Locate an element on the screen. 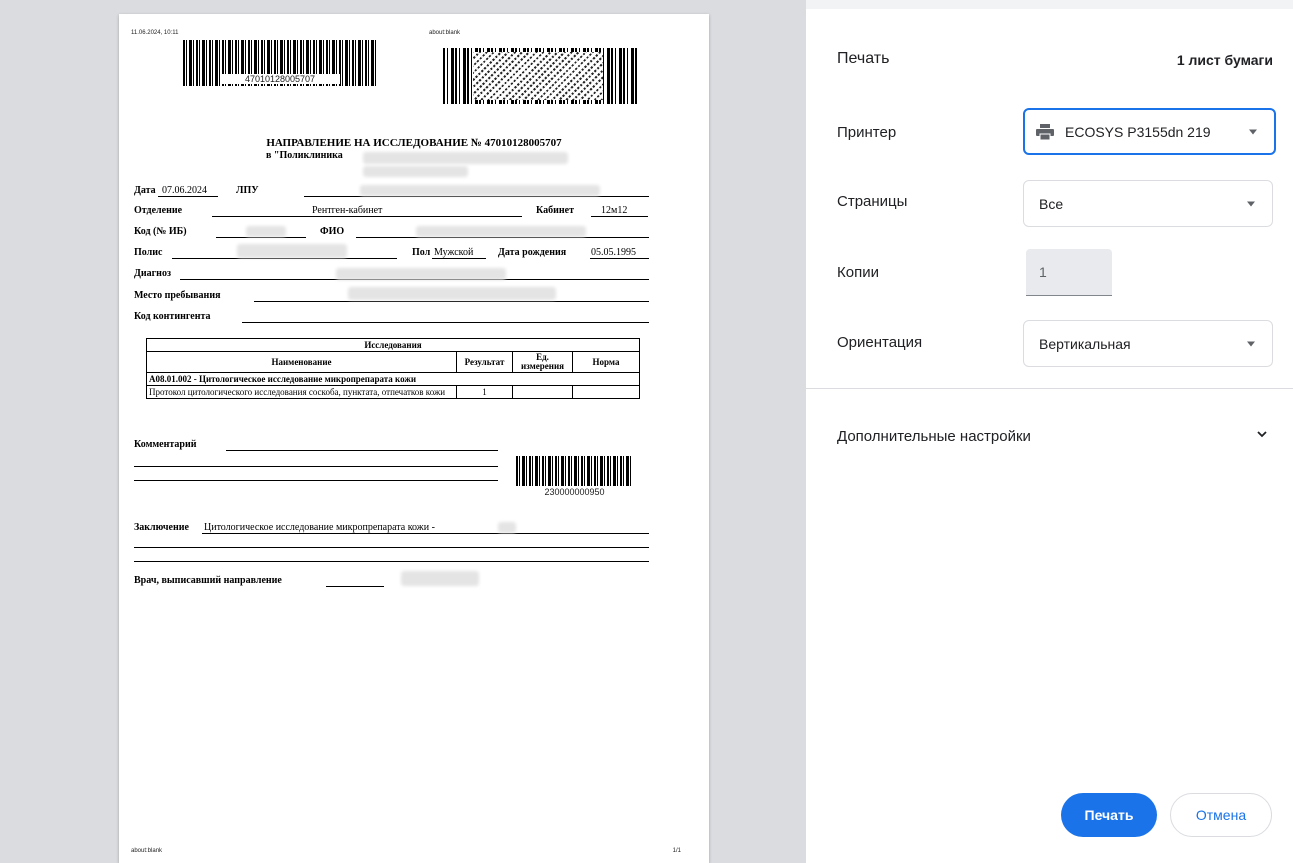 Image resolution: width=1293 pixels, height=863 pixels. panel-top-strip is located at coordinates (1049, 4).